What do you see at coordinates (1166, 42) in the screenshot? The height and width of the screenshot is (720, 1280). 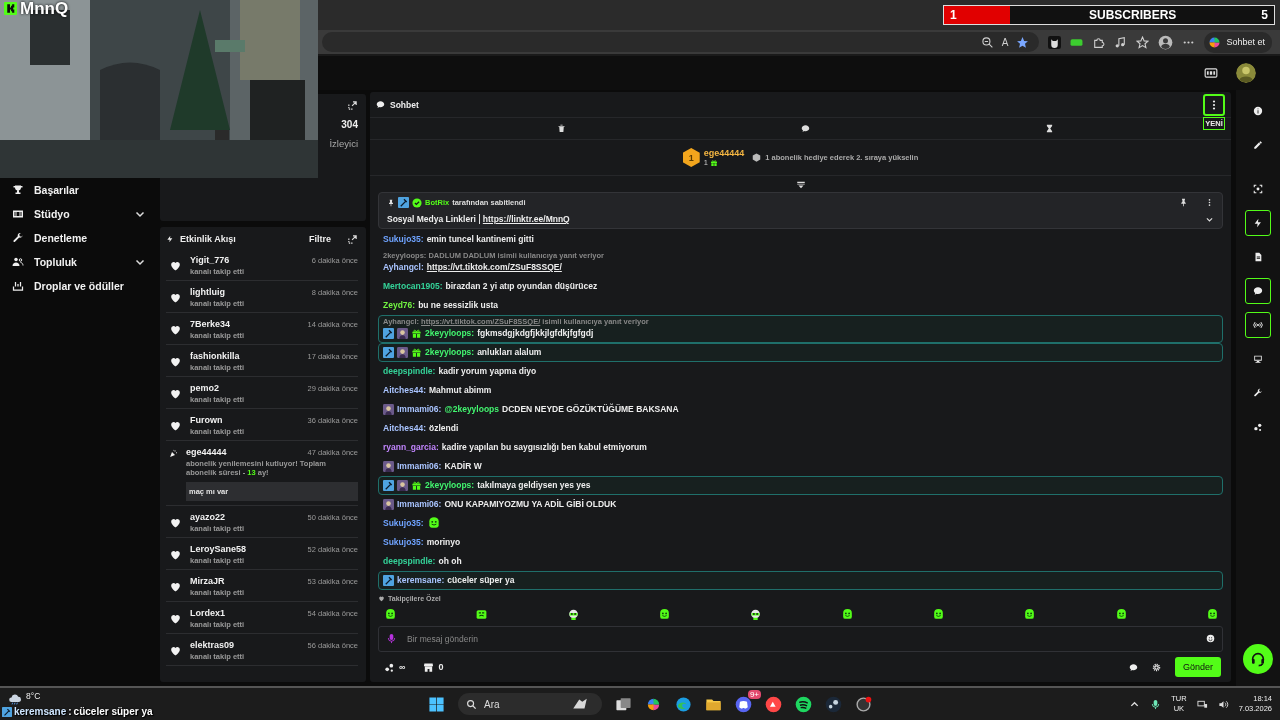 I see `profile-icon` at bounding box center [1166, 42].